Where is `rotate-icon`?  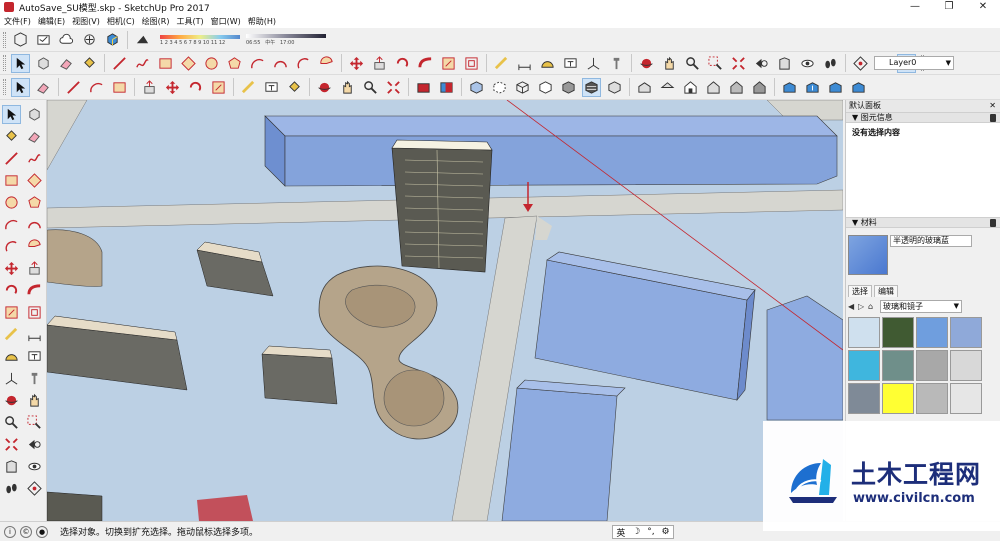 rotate-icon is located at coordinates (402, 63).